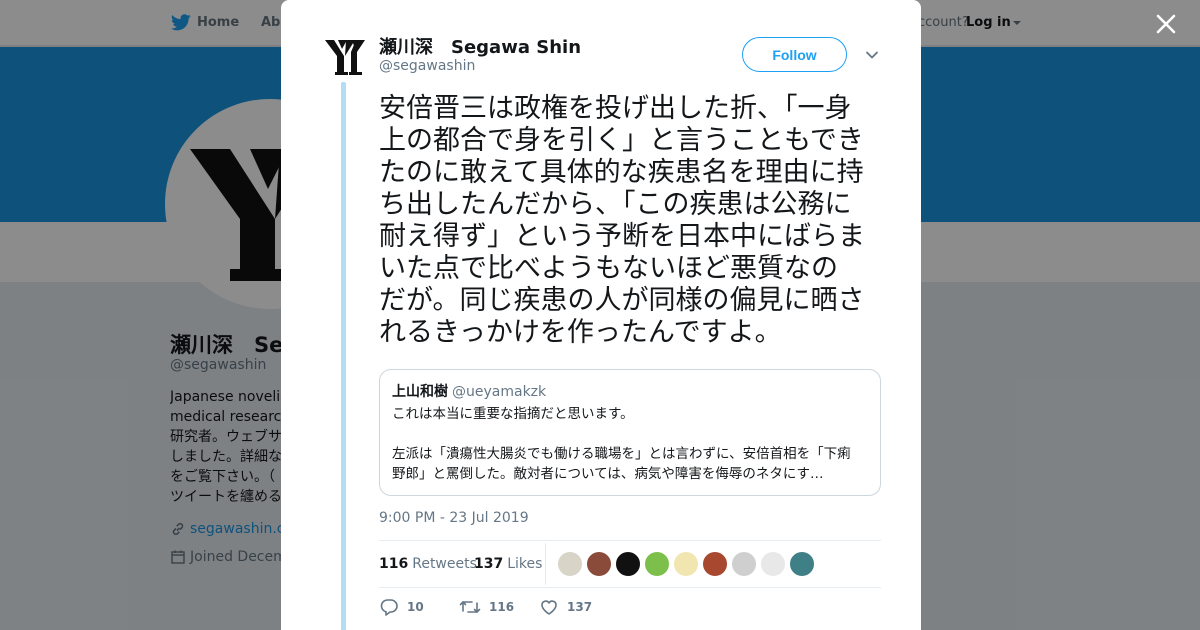 The image size is (1200, 630). What do you see at coordinates (499, 392) in the screenshot?
I see `quoted-author-handle: @ueyamakzk` at bounding box center [499, 392].